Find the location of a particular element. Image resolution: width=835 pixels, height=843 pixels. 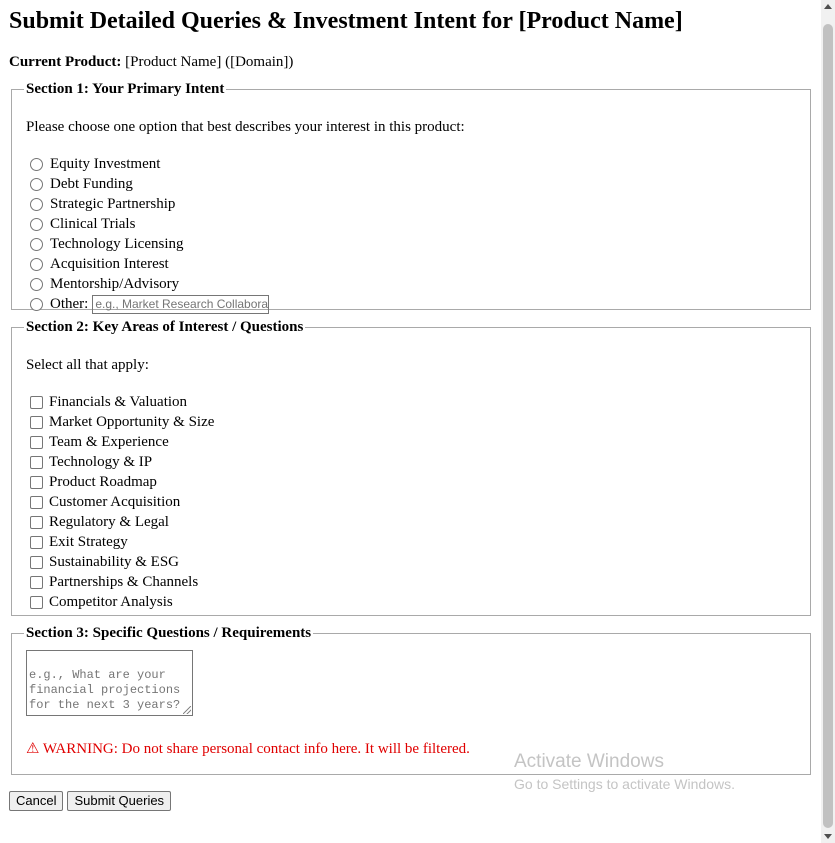

checkbox-label: Customer Acquisition is located at coordinates (115, 502).